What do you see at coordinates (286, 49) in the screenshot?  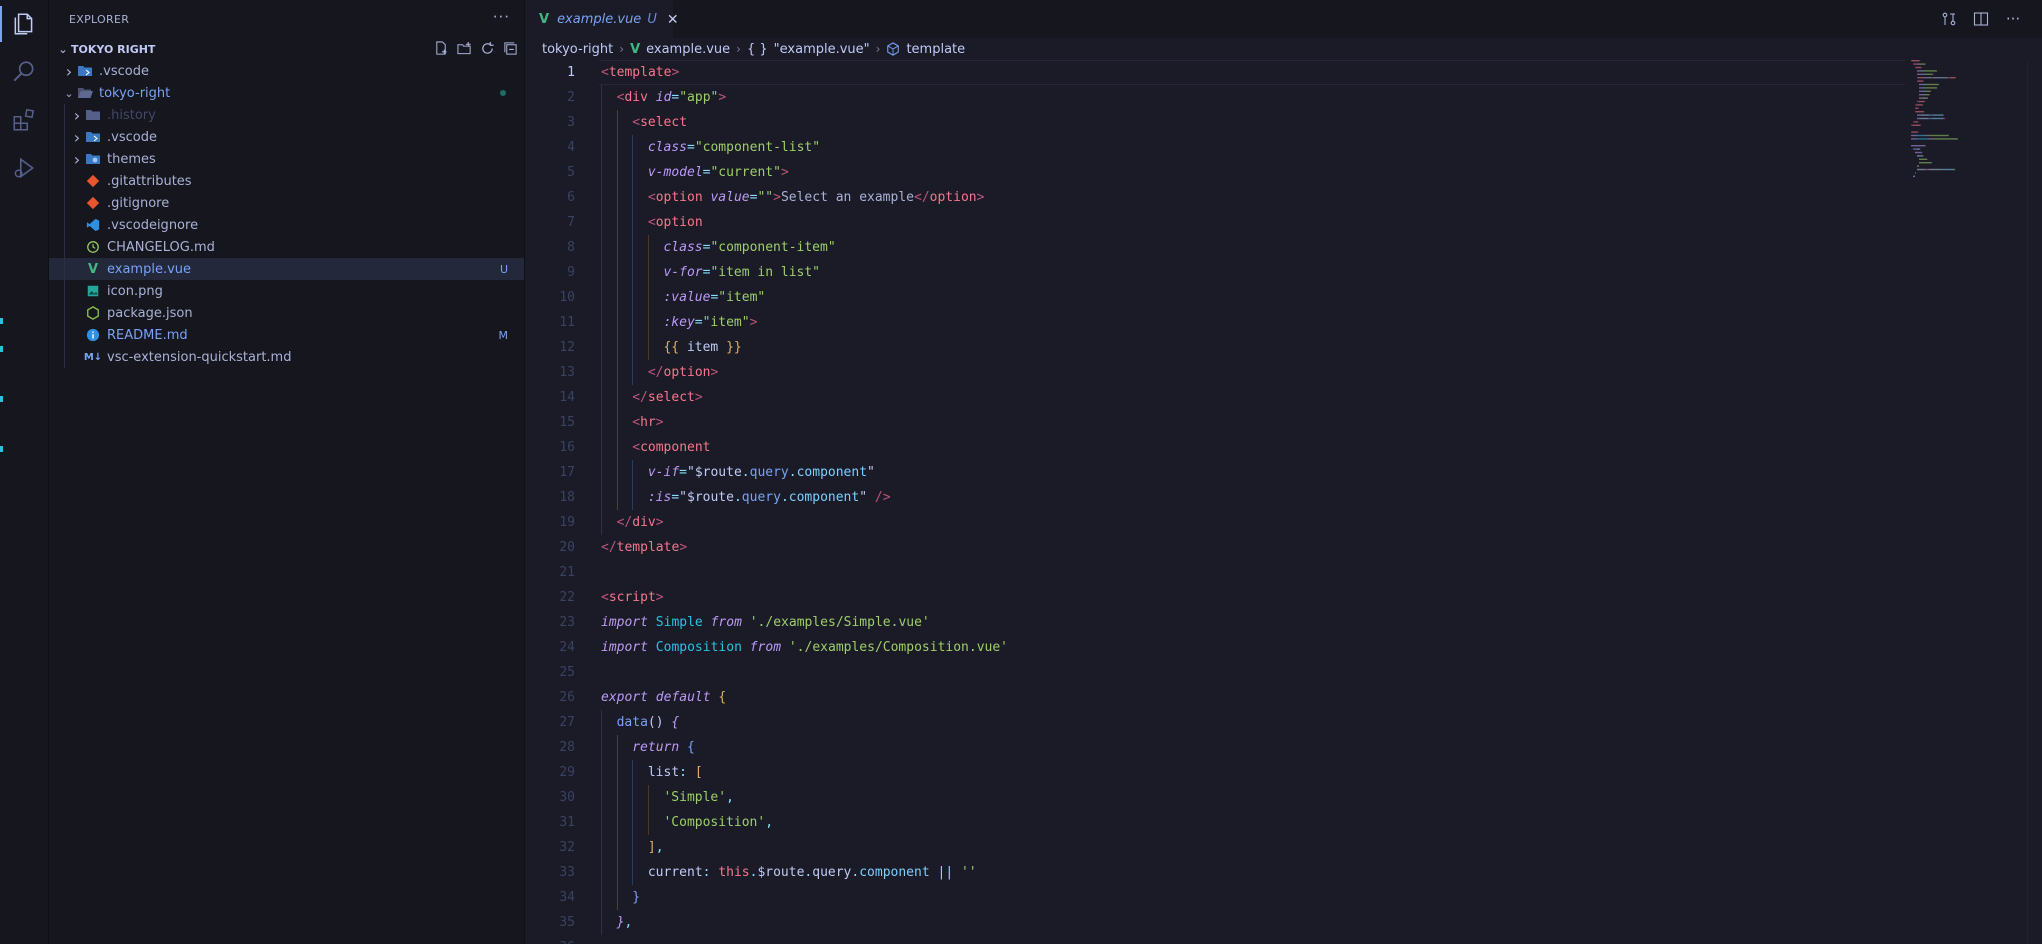 I see `workspace-root: ⌄ TOKYO RIGHT` at bounding box center [286, 49].